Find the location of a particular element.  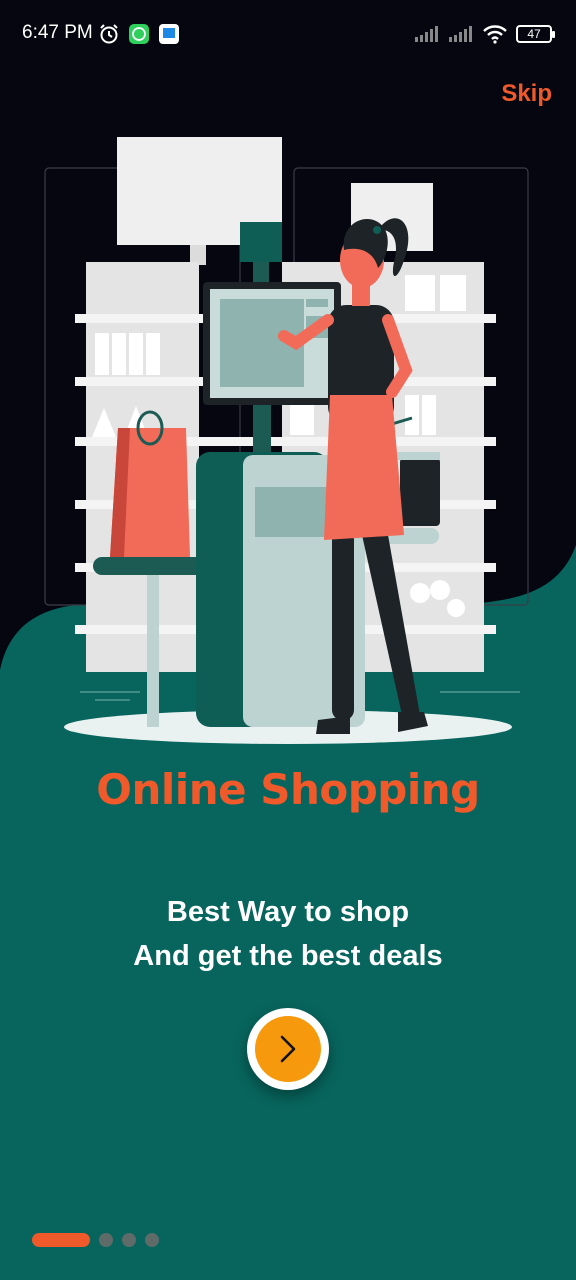

skip-button: Skip is located at coordinates (526, 94).